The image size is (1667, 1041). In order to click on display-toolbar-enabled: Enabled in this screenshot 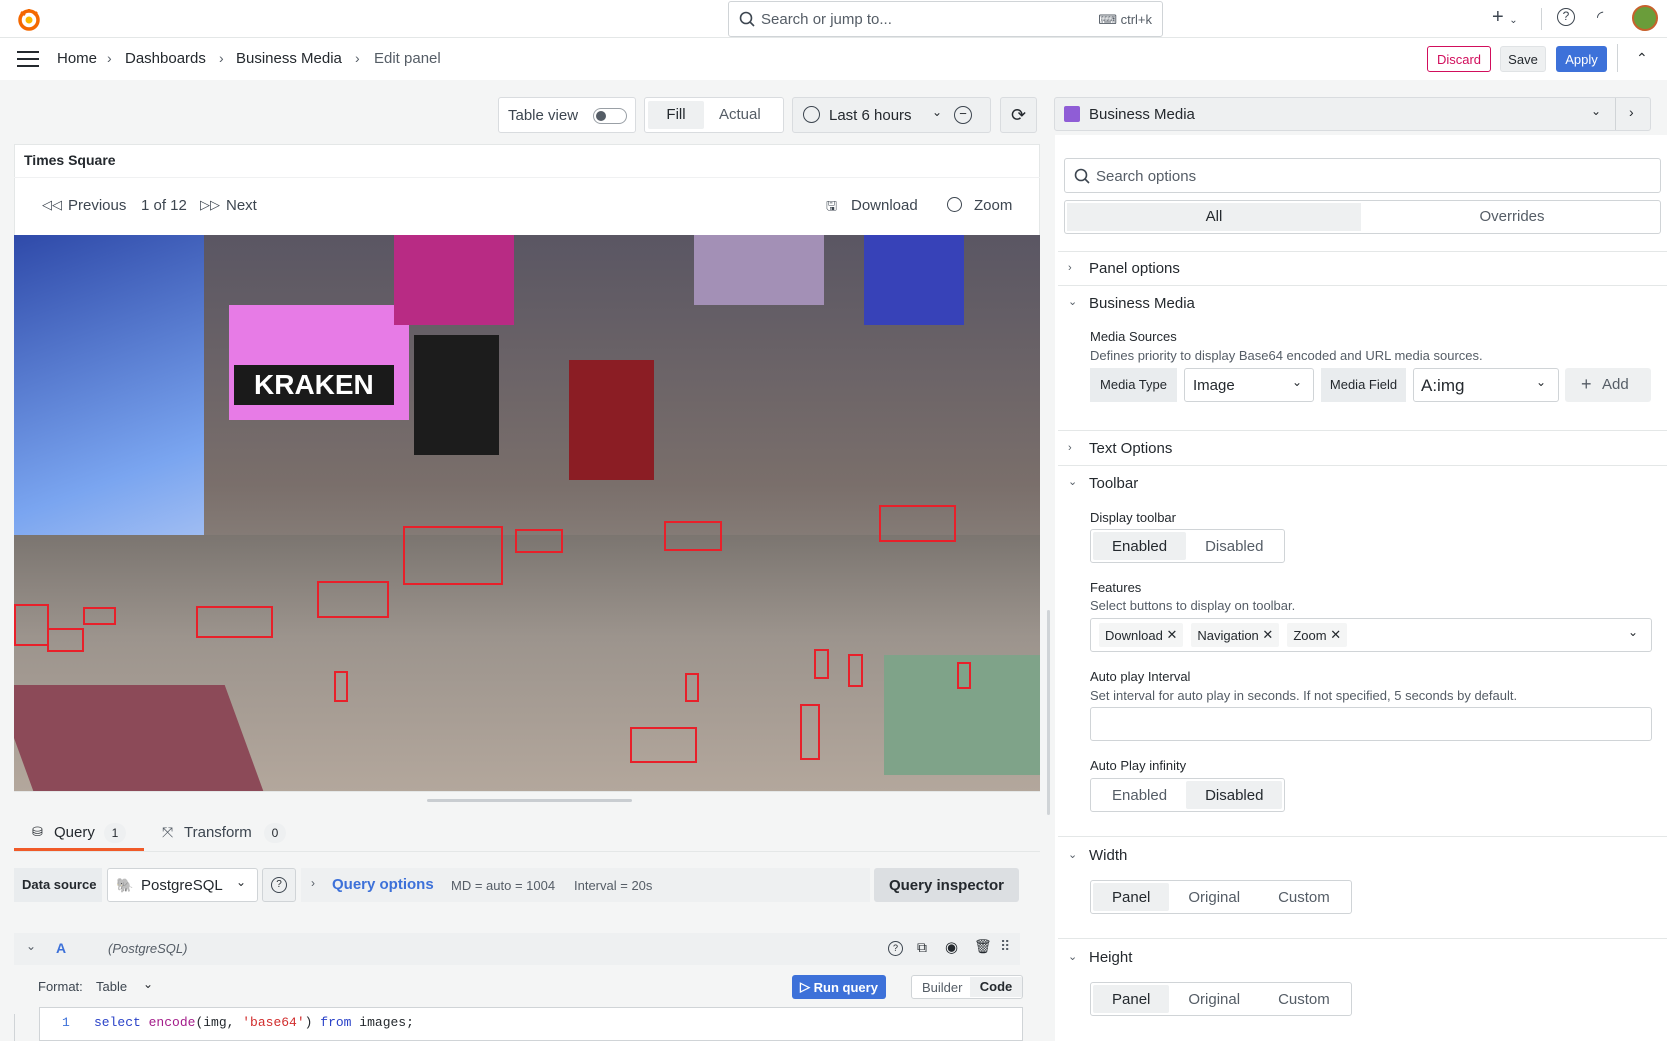, I will do `click(1140, 546)`.